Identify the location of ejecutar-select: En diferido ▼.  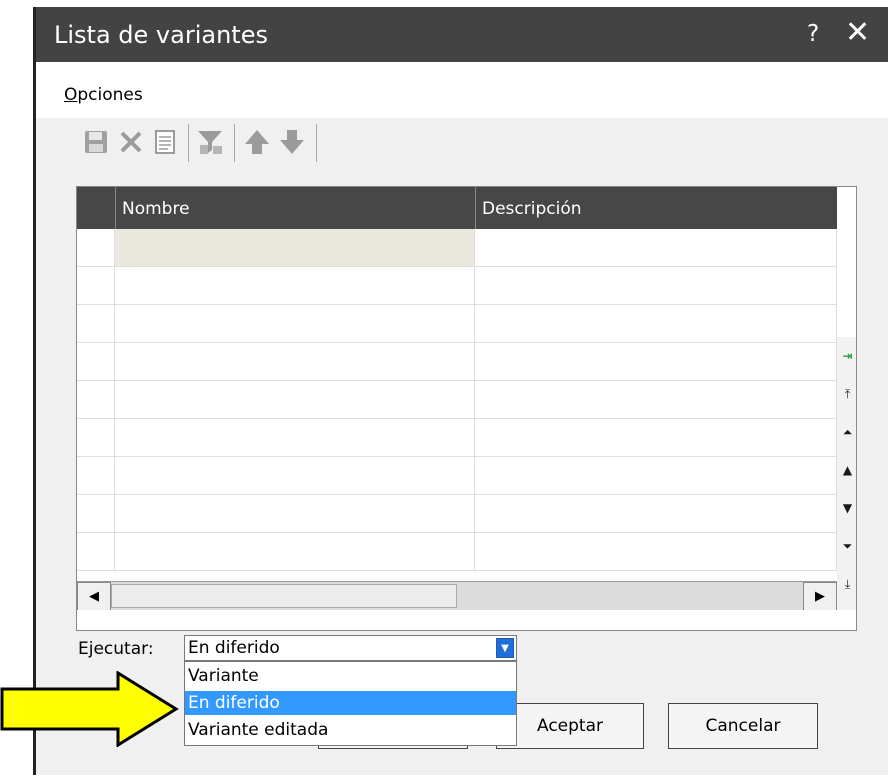
(350, 648).